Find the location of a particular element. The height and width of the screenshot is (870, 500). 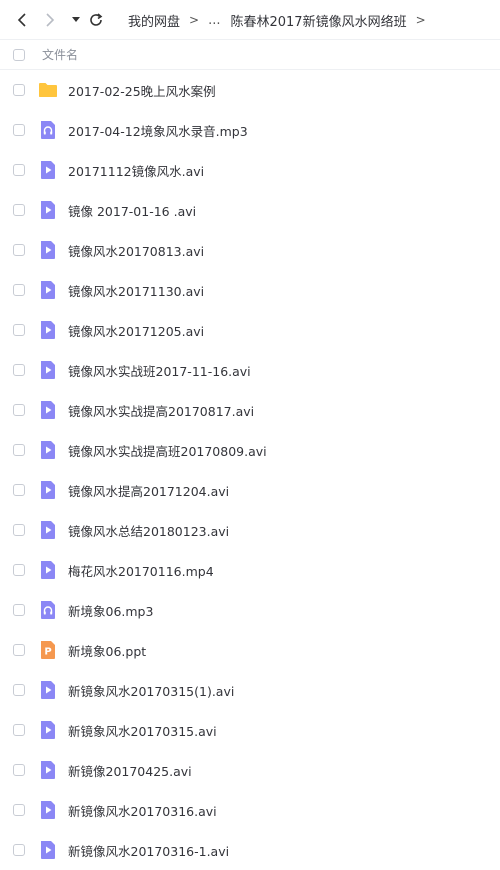

file-row: 镜像风水实战提高20170817.avi is located at coordinates (250, 410).